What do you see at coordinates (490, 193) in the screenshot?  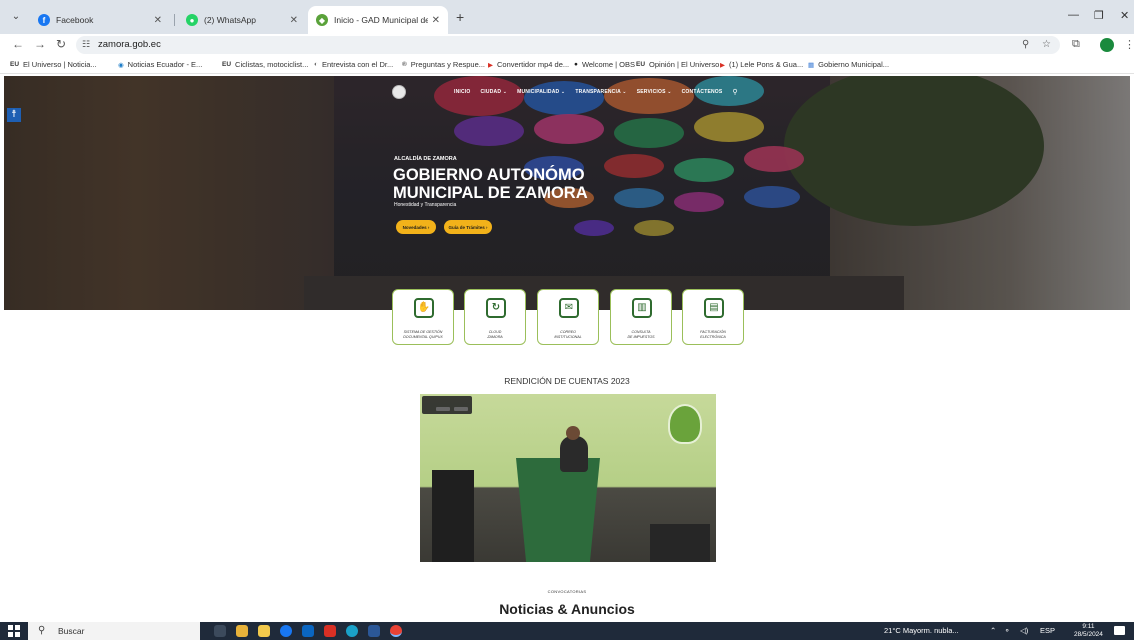 I see `hero-title-line-2: MUNICIPAL DE ZAMORA` at bounding box center [490, 193].